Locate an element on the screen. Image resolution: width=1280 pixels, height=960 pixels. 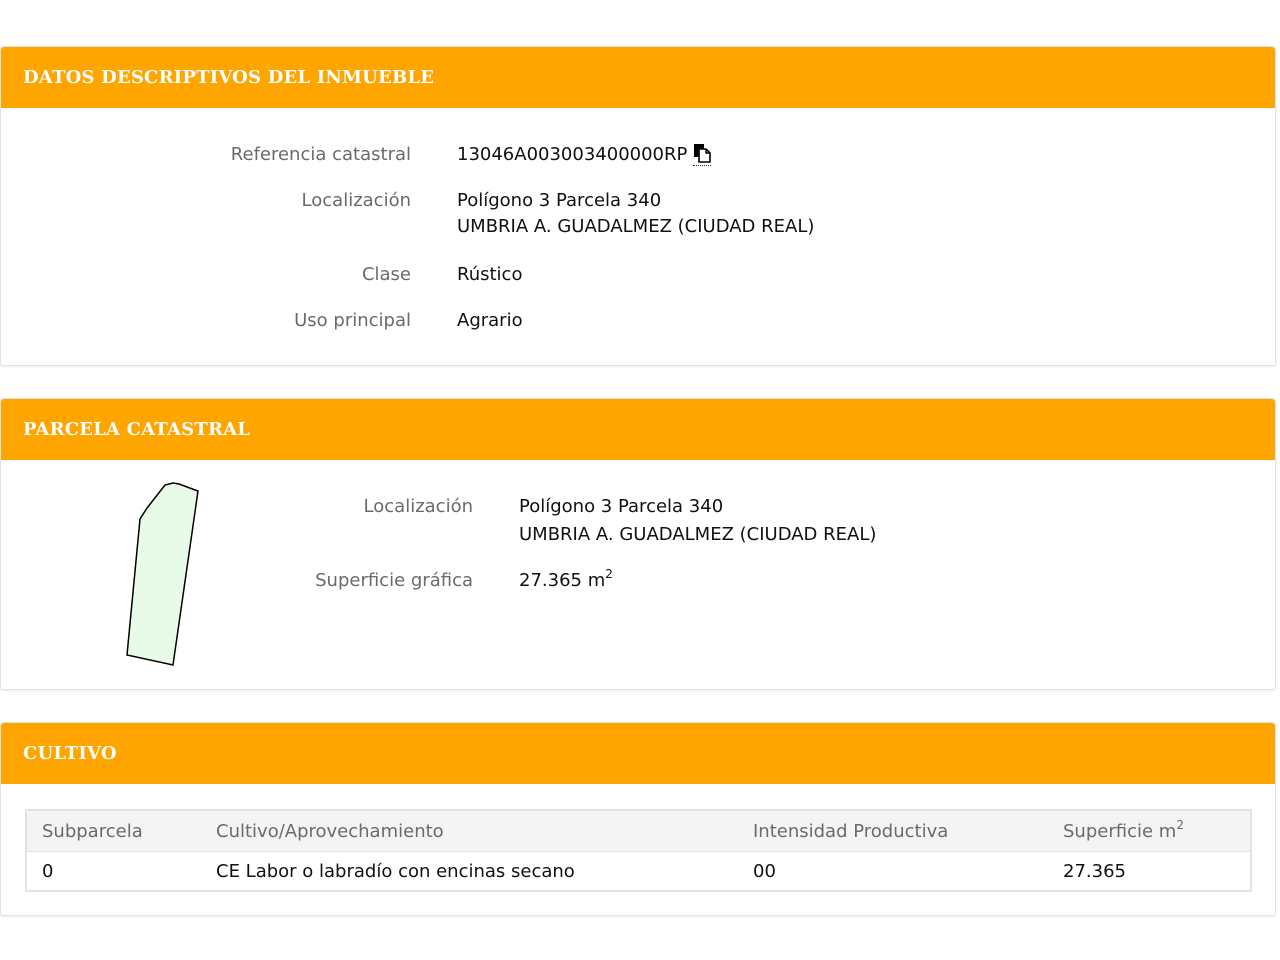
parcela-localizacion-line1: Polígono 3 Parcela 340 is located at coordinates (621, 506).